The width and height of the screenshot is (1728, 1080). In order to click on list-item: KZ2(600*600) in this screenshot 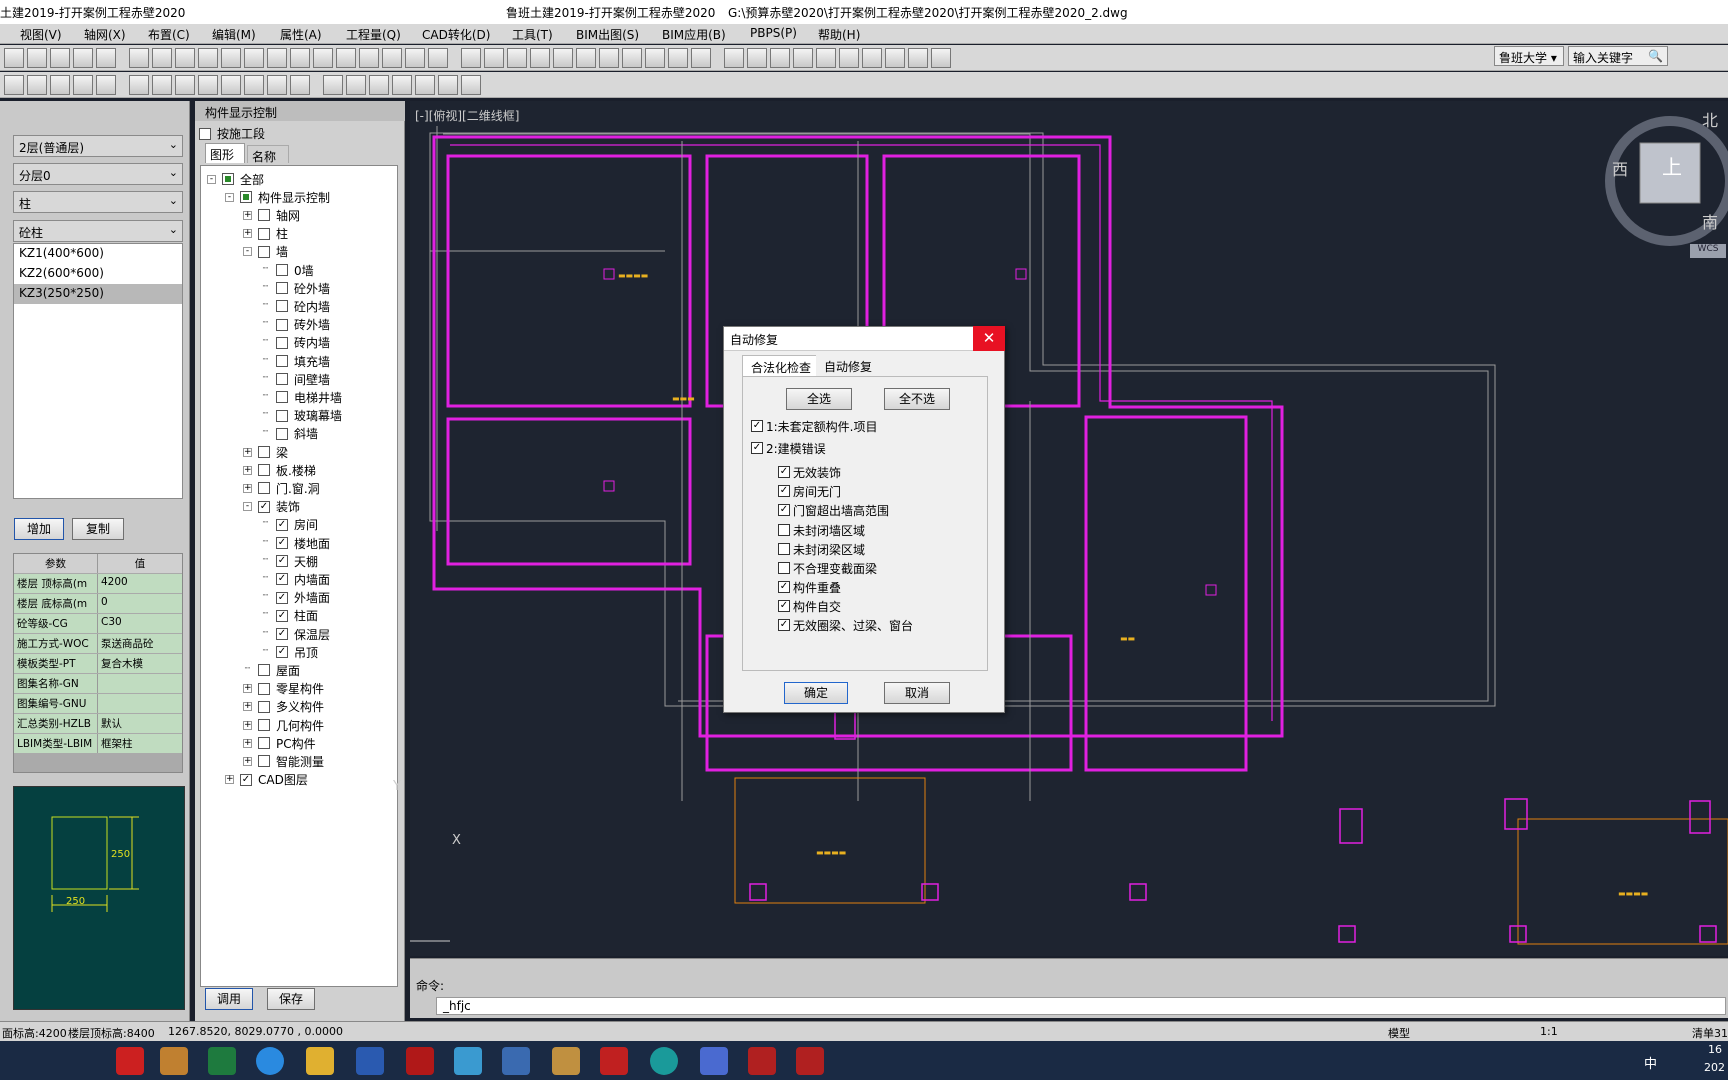, I will do `click(98, 274)`.